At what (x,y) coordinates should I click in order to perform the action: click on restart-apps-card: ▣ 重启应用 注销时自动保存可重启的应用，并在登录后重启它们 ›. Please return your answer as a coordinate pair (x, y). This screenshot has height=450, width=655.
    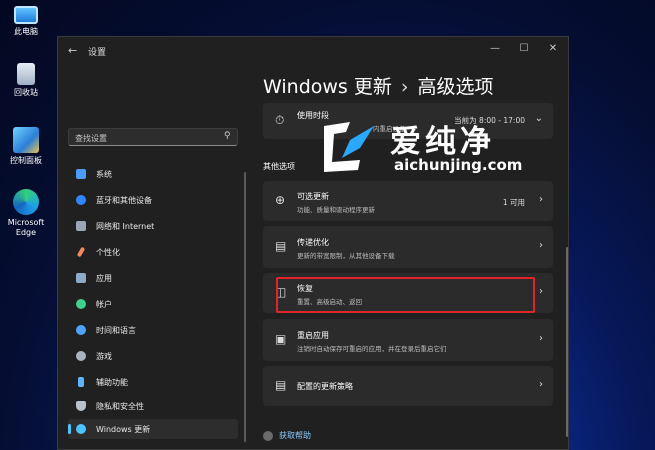
    Looking at the image, I should click on (408, 340).